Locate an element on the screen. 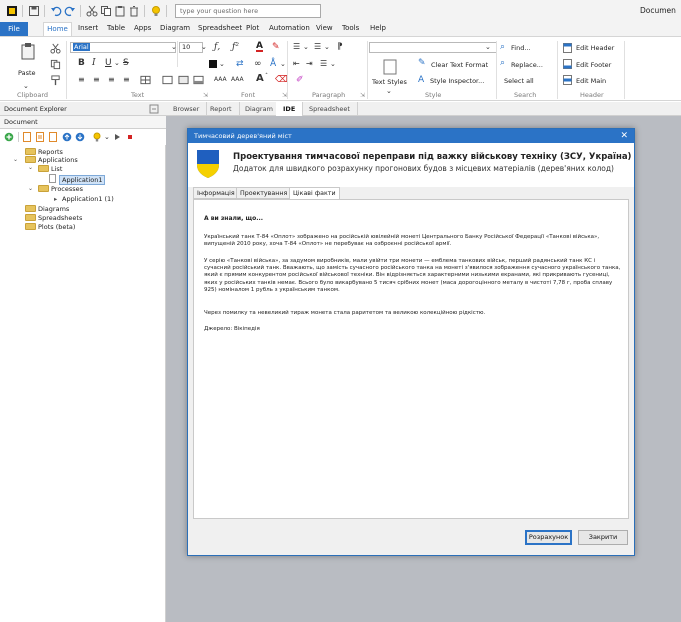 The image size is (681, 622). insert-panel-icon is located at coordinates (198, 80).